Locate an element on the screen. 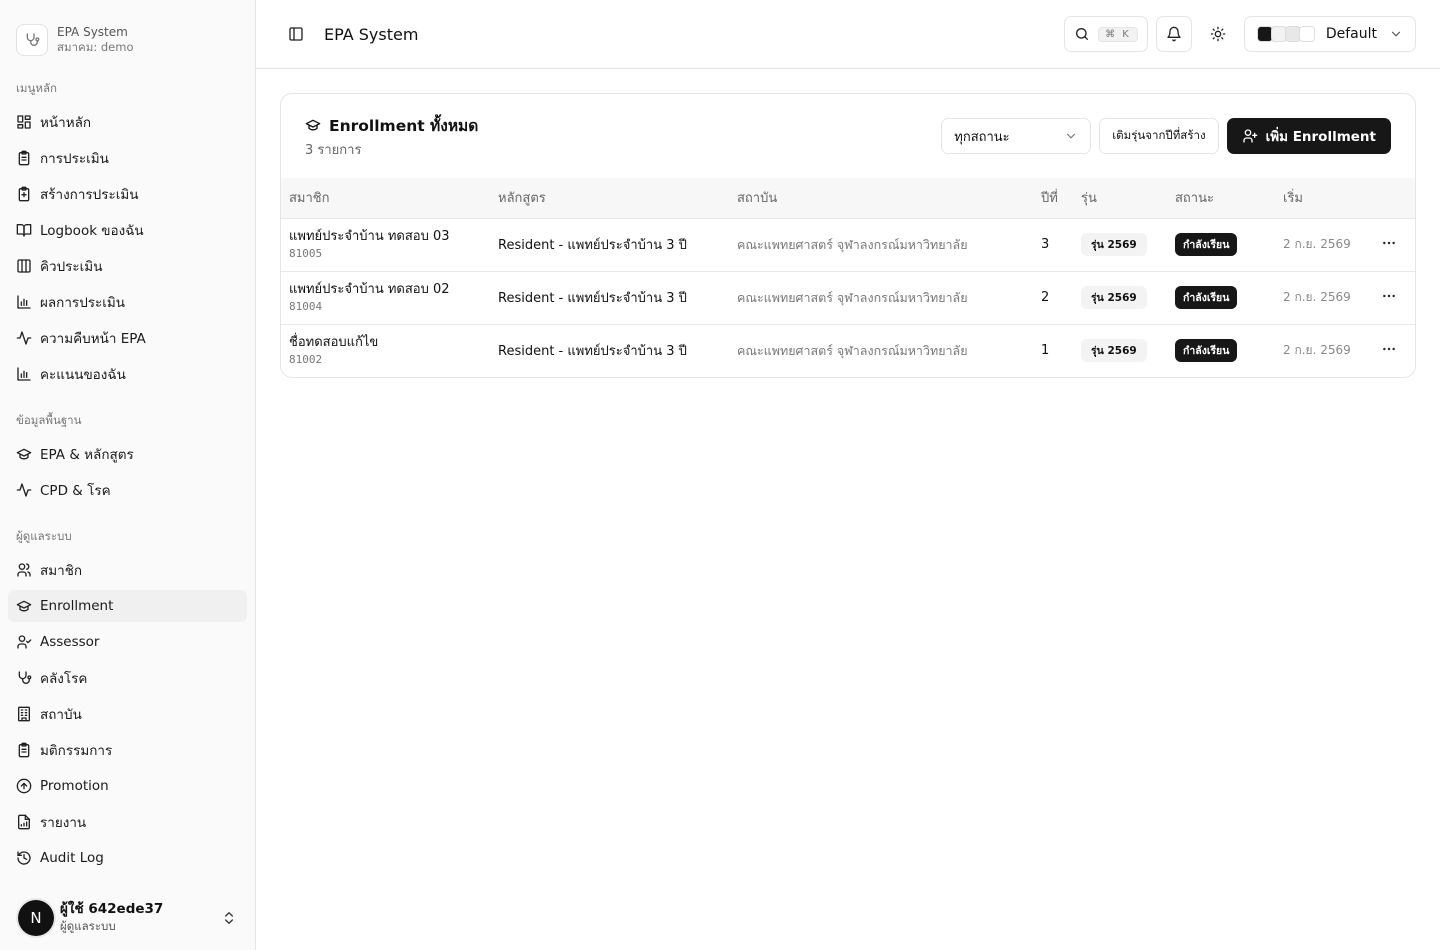  sidebar-item-item-0-7: คะแนนของฉัน is located at coordinates (127, 374).